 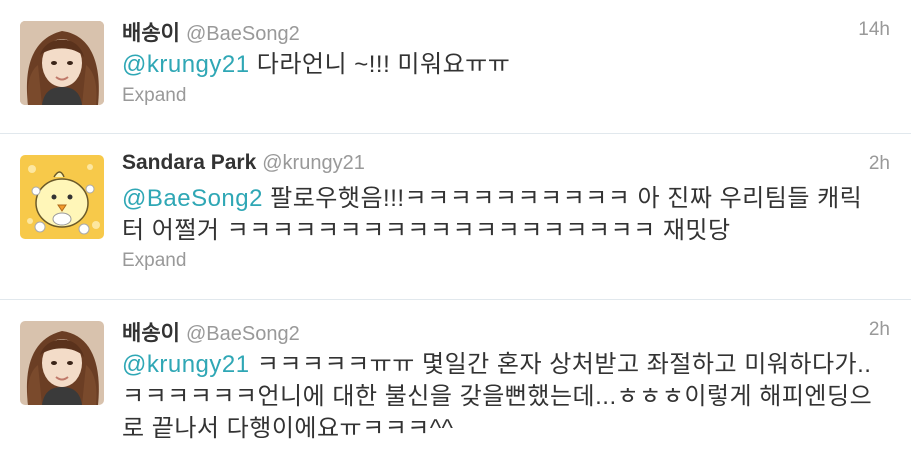 What do you see at coordinates (874, 30) in the screenshot?
I see `tweet-timestamp: 14h` at bounding box center [874, 30].